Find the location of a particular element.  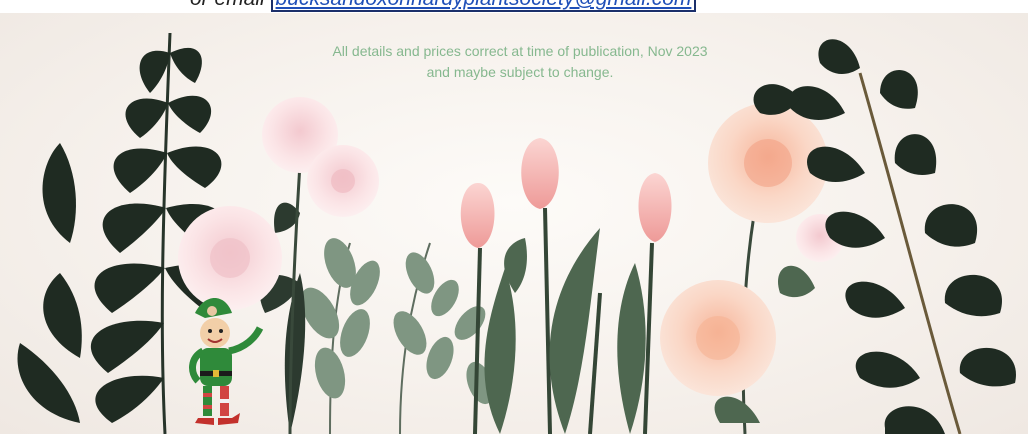

tulip-group is located at coordinates (566, 286).